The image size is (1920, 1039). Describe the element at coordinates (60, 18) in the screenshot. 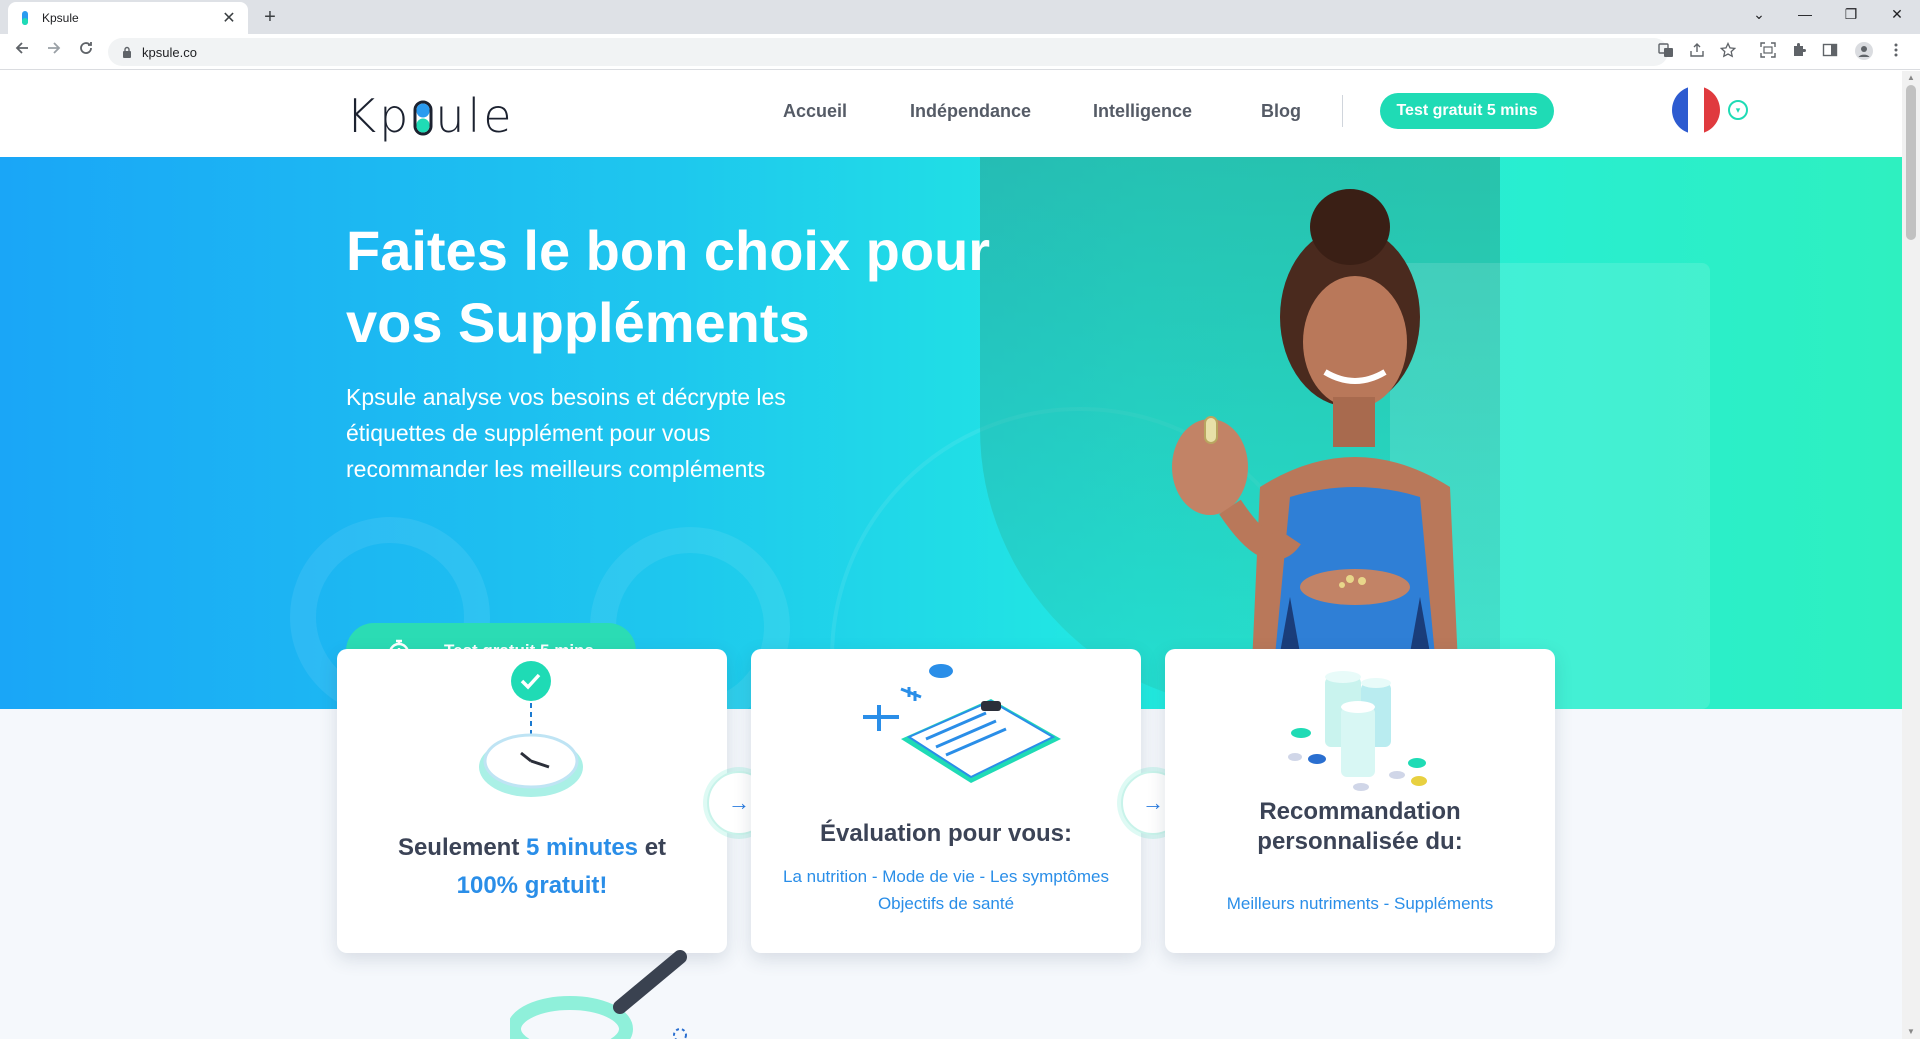

I see `tab-title: Kpsule` at that location.